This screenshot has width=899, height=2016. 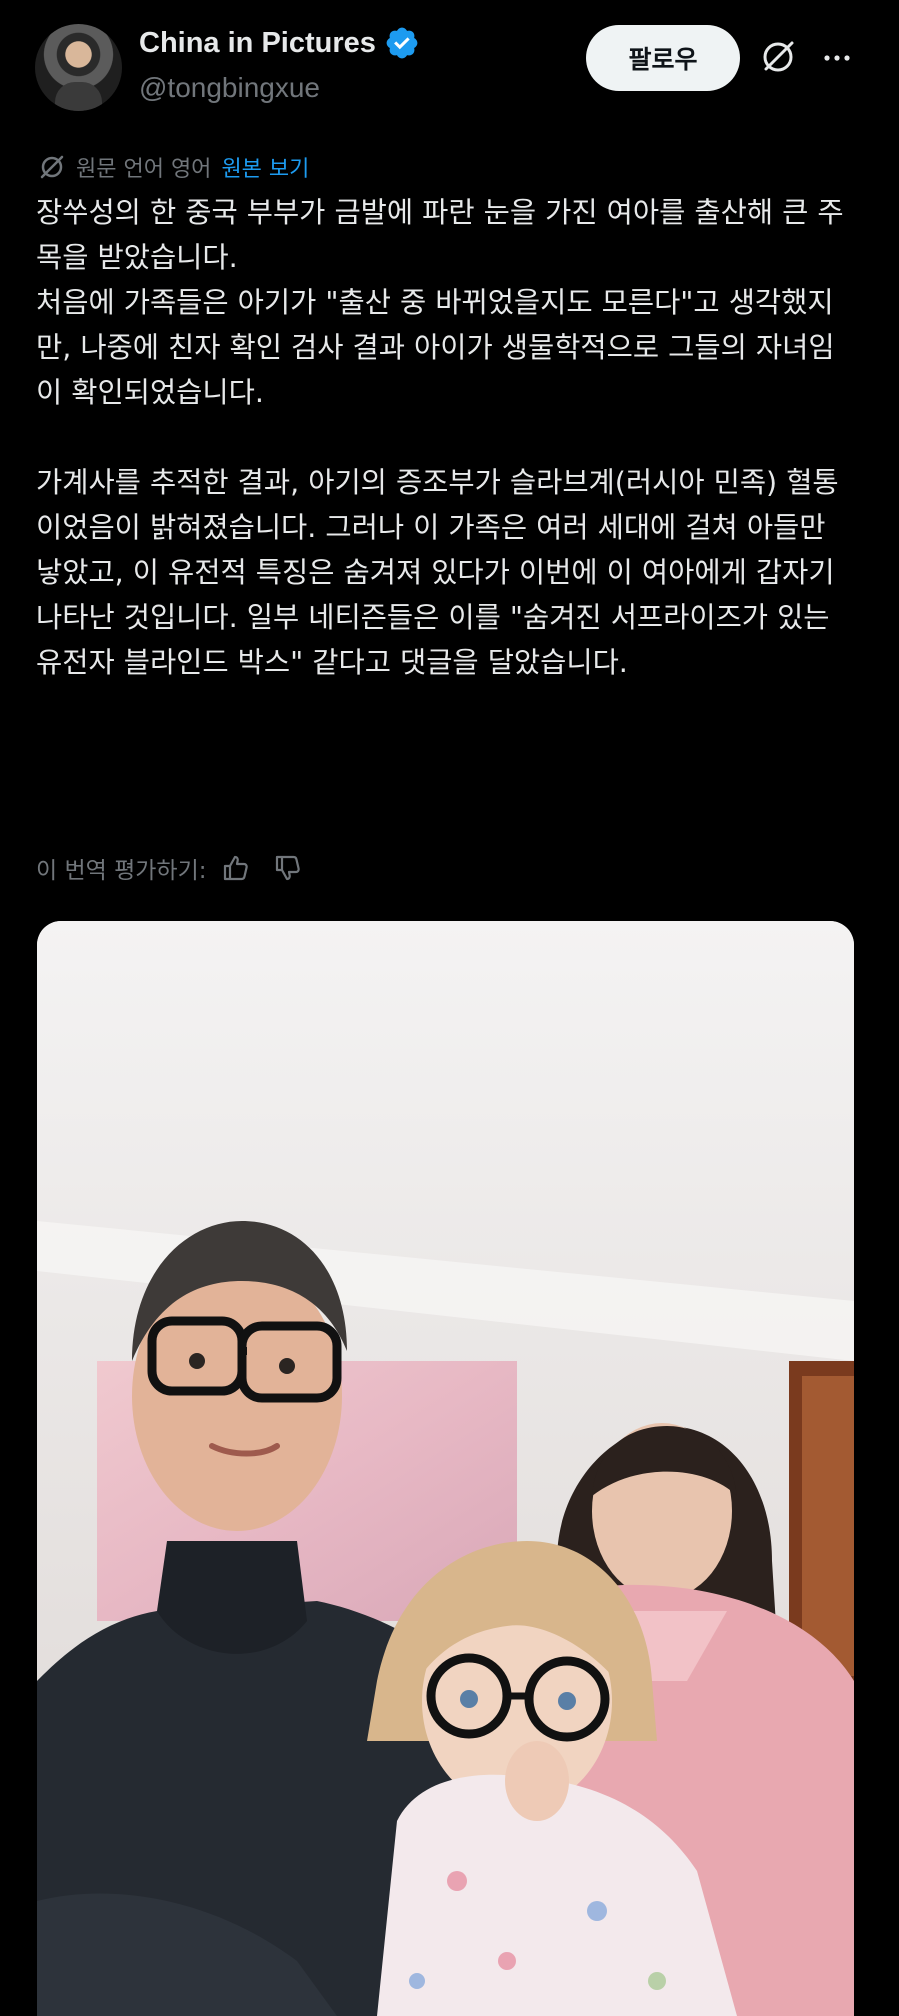 I want to click on rating-label: 이 번역 평가하기:, so click(x=121, y=871).